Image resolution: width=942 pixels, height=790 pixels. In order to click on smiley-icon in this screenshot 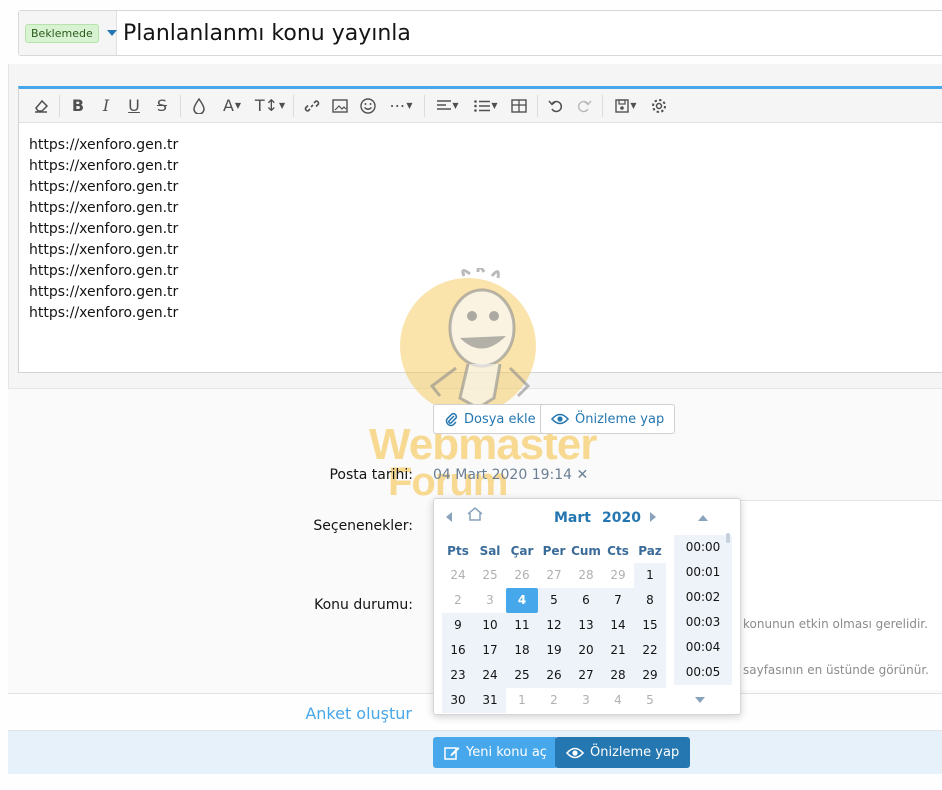, I will do `click(368, 106)`.